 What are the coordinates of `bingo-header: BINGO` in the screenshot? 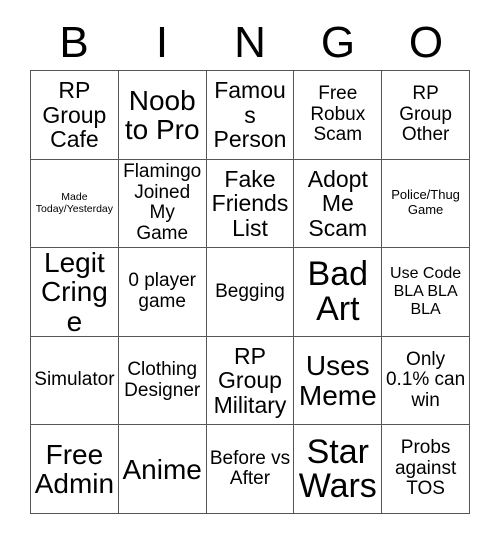 It's located at (250, 43).